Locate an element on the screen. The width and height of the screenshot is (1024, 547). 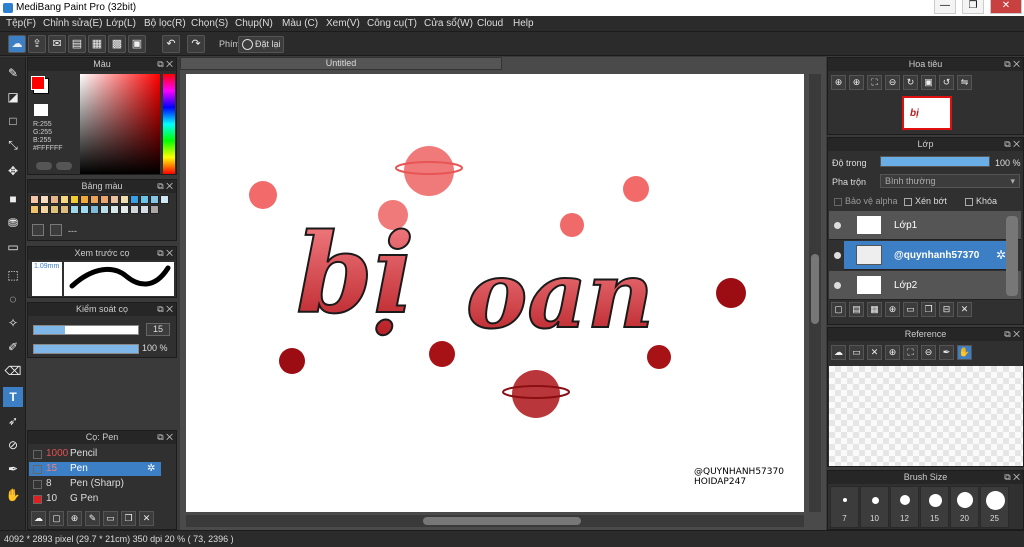
stroke-tool-icon: ⤡ is located at coordinates (13, 145).